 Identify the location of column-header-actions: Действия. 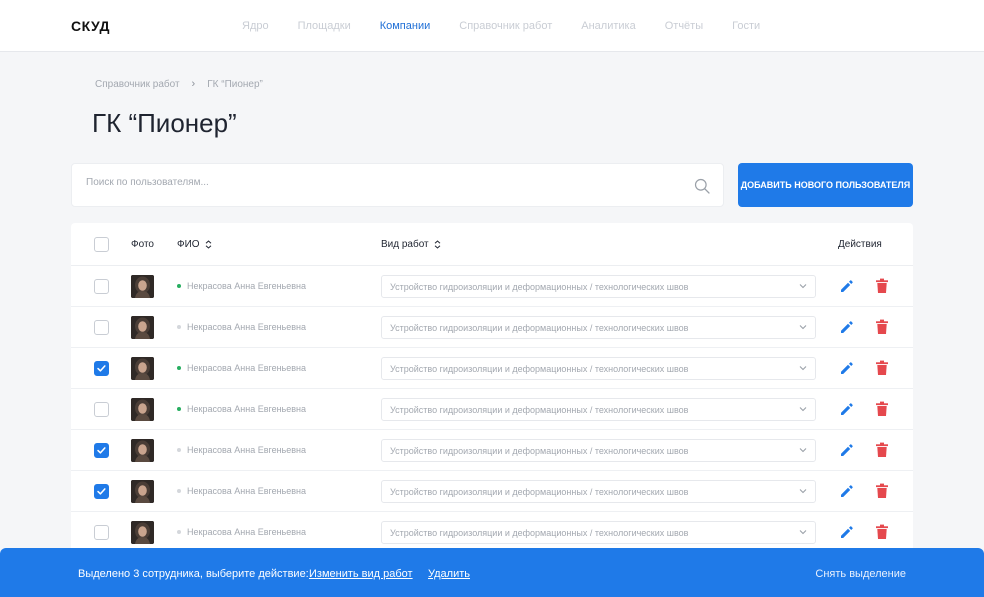
(860, 244).